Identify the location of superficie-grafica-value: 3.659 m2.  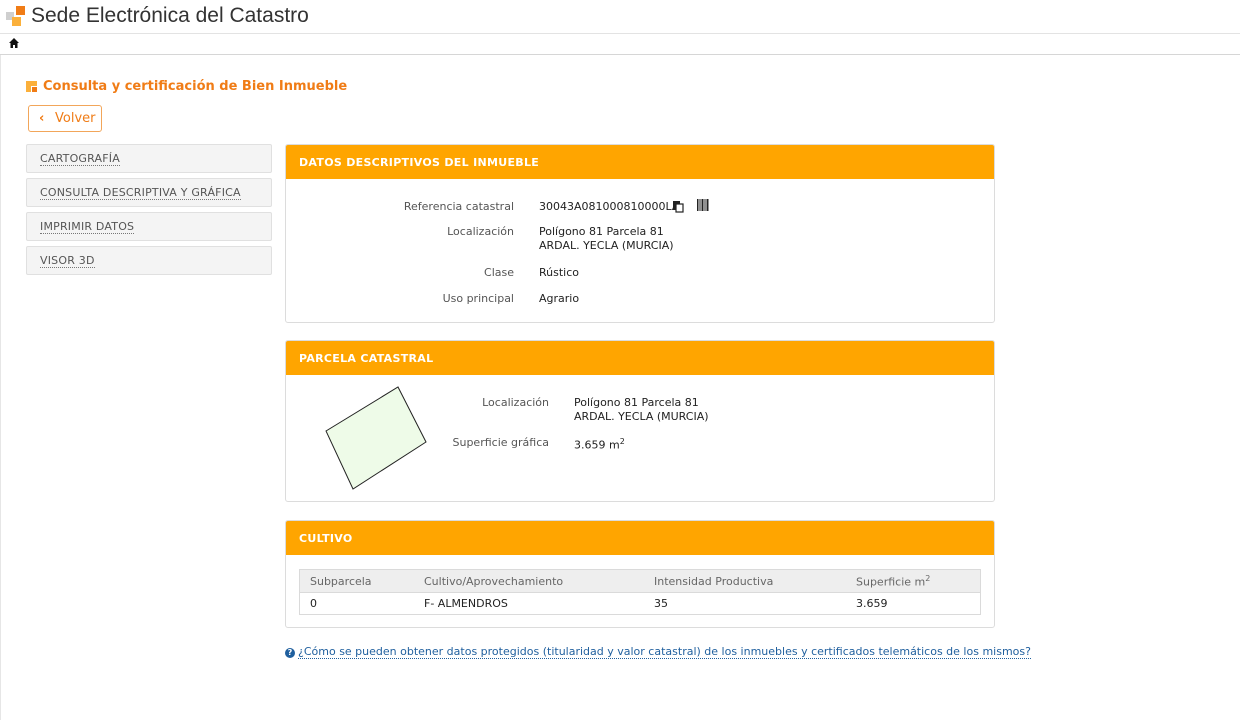
(599, 444).